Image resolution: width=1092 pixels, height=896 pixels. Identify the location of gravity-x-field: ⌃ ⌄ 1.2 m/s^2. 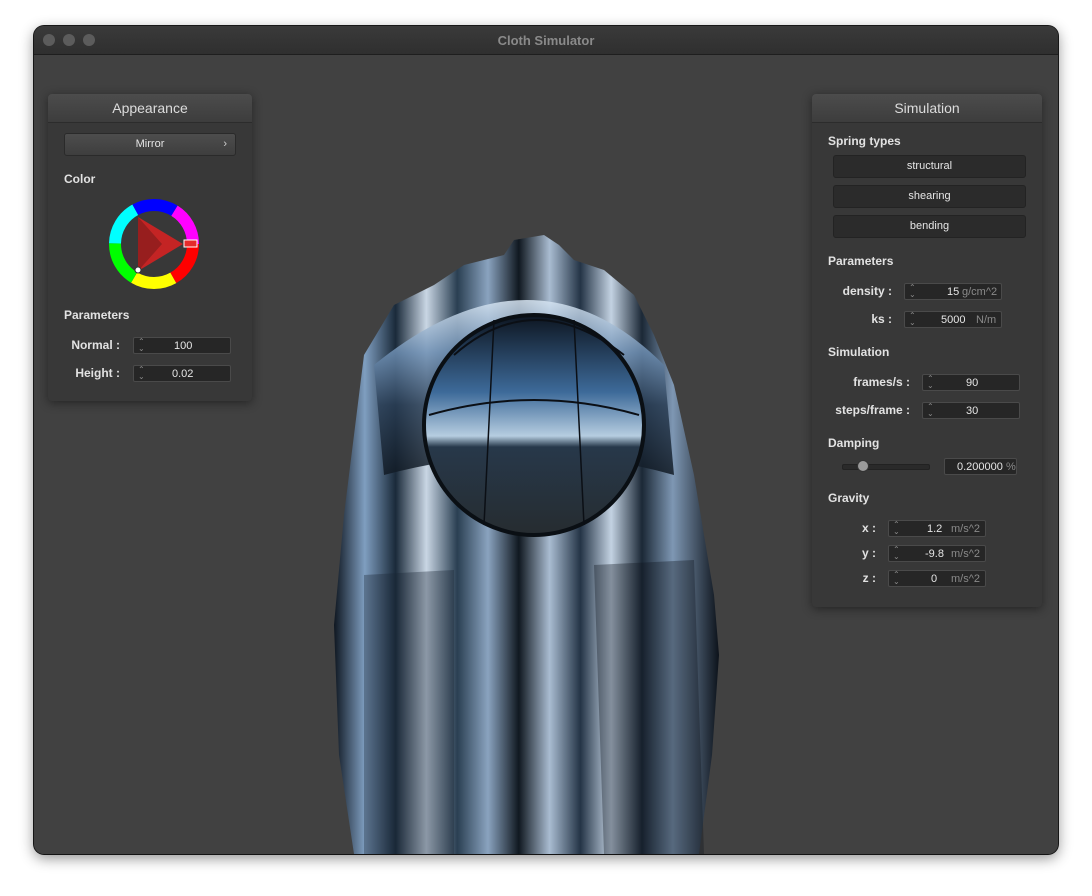
(937, 528).